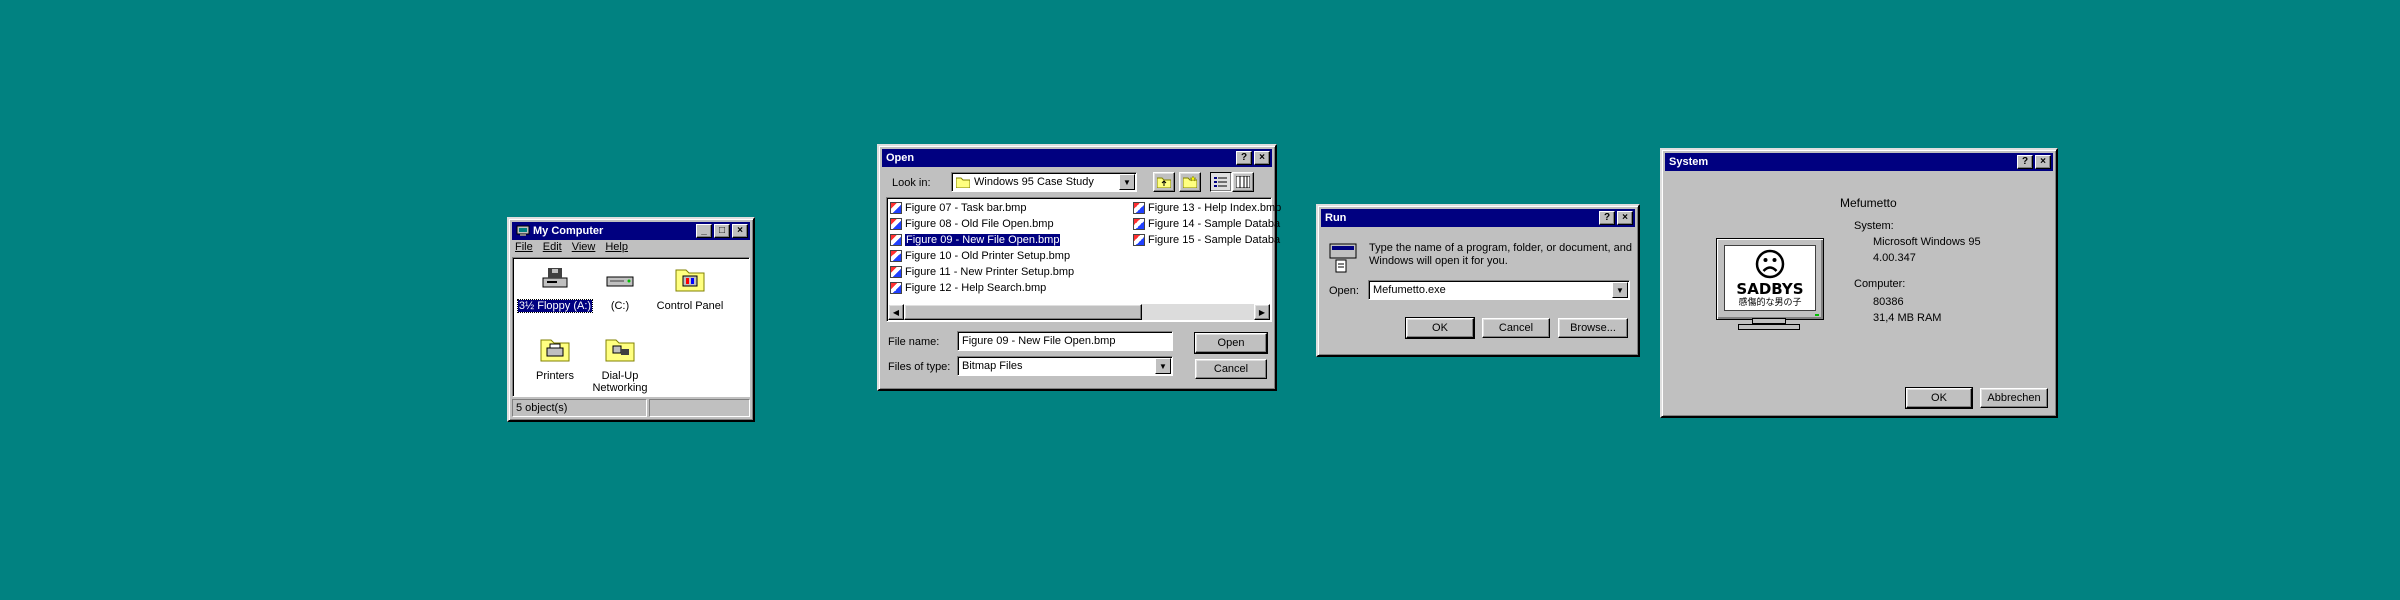 This screenshot has height=600, width=2400. I want to click on file-item-label: Figure 13 - Help Index.bmp, so click(1215, 207).